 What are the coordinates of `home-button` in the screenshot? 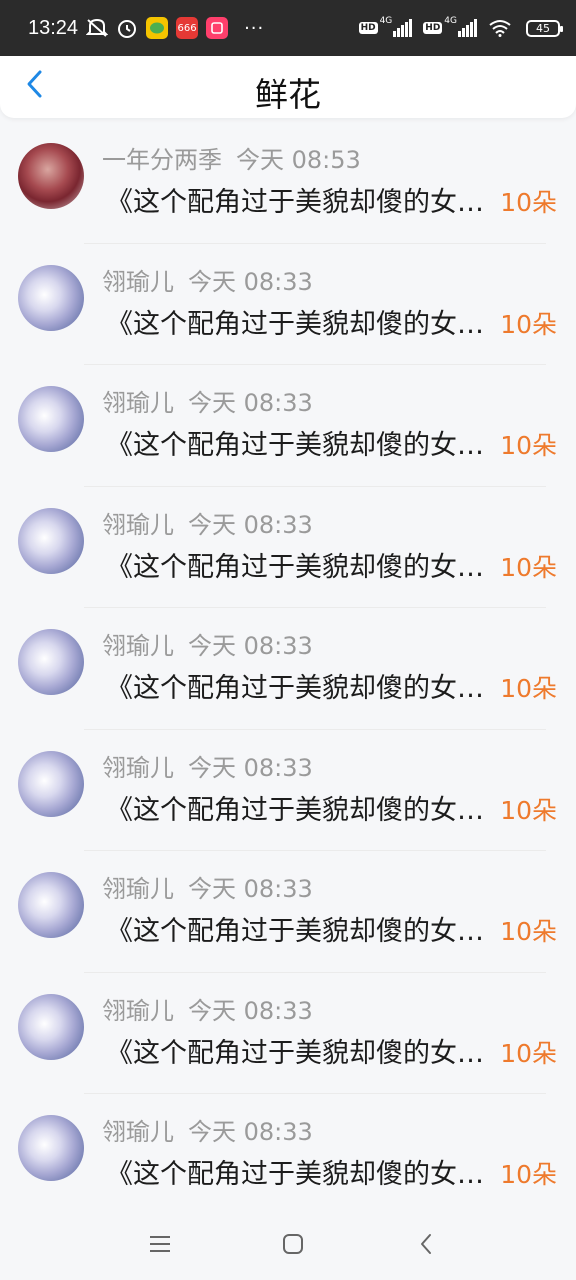 It's located at (293, 1246).